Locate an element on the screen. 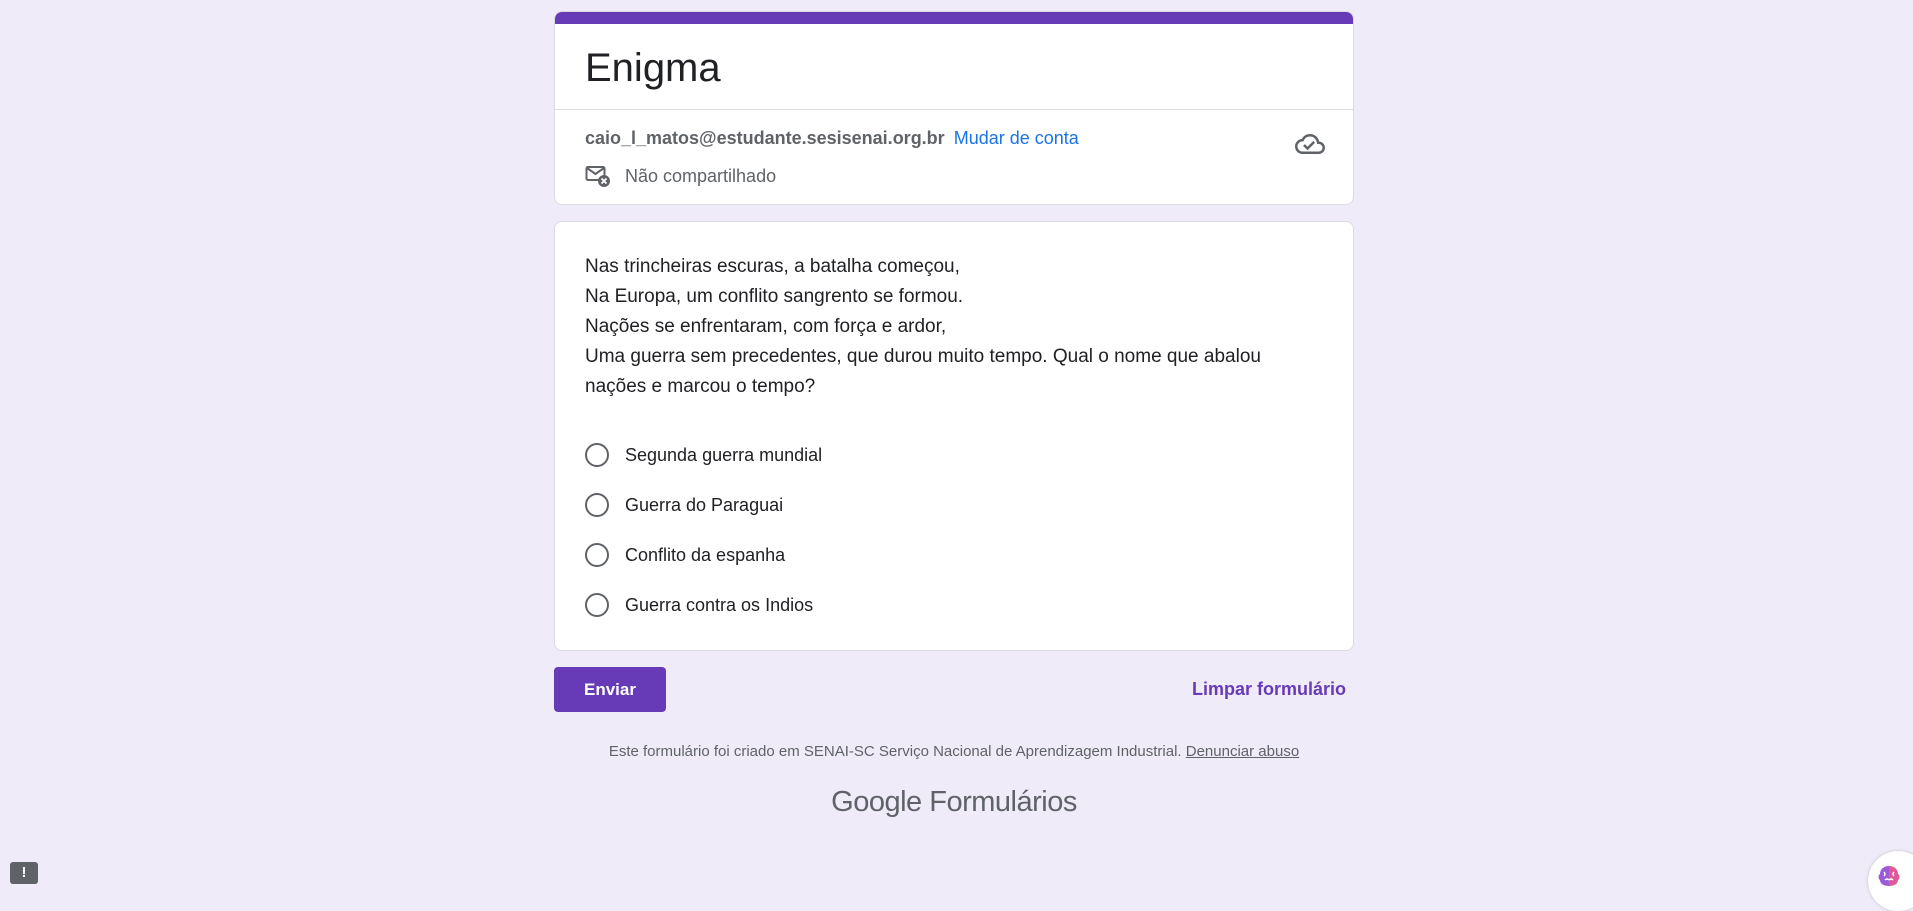 The image size is (1913, 911). radio-option-label: Conflito da espanha is located at coordinates (705, 554).